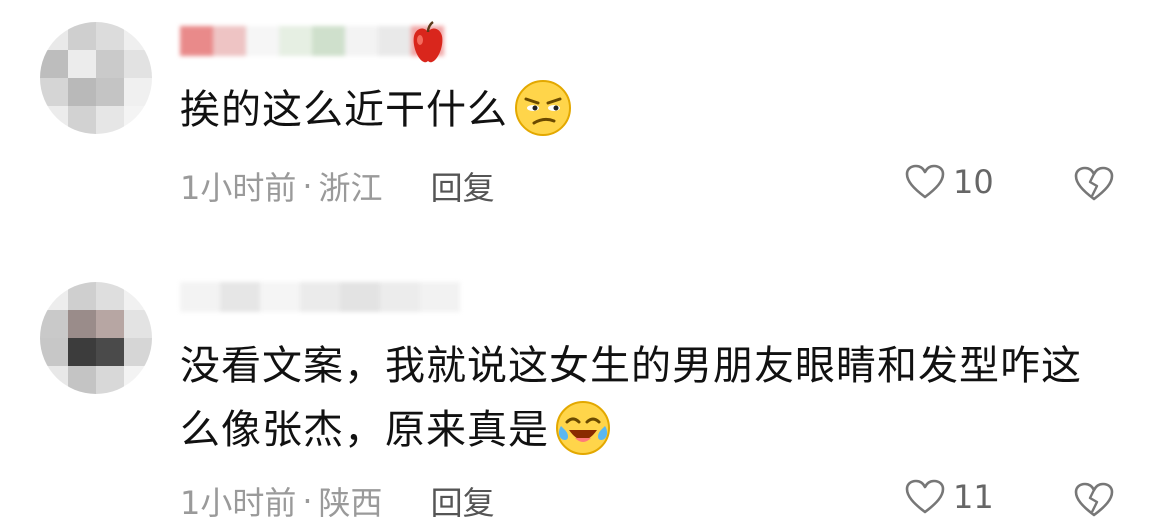 The width and height of the screenshot is (1166, 524). Describe the element at coordinates (949, 497) in the screenshot. I see `like-button: 11` at that location.